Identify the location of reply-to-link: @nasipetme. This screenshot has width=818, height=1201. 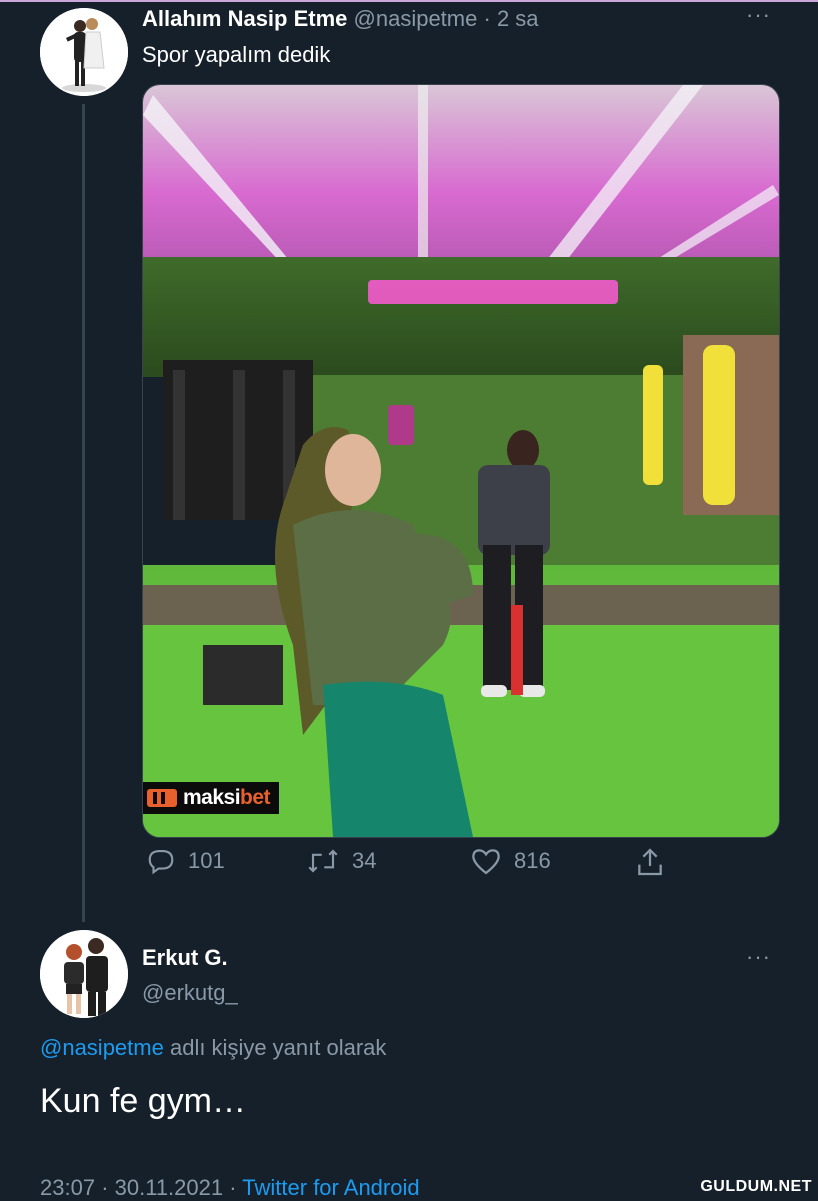
(102, 1047).